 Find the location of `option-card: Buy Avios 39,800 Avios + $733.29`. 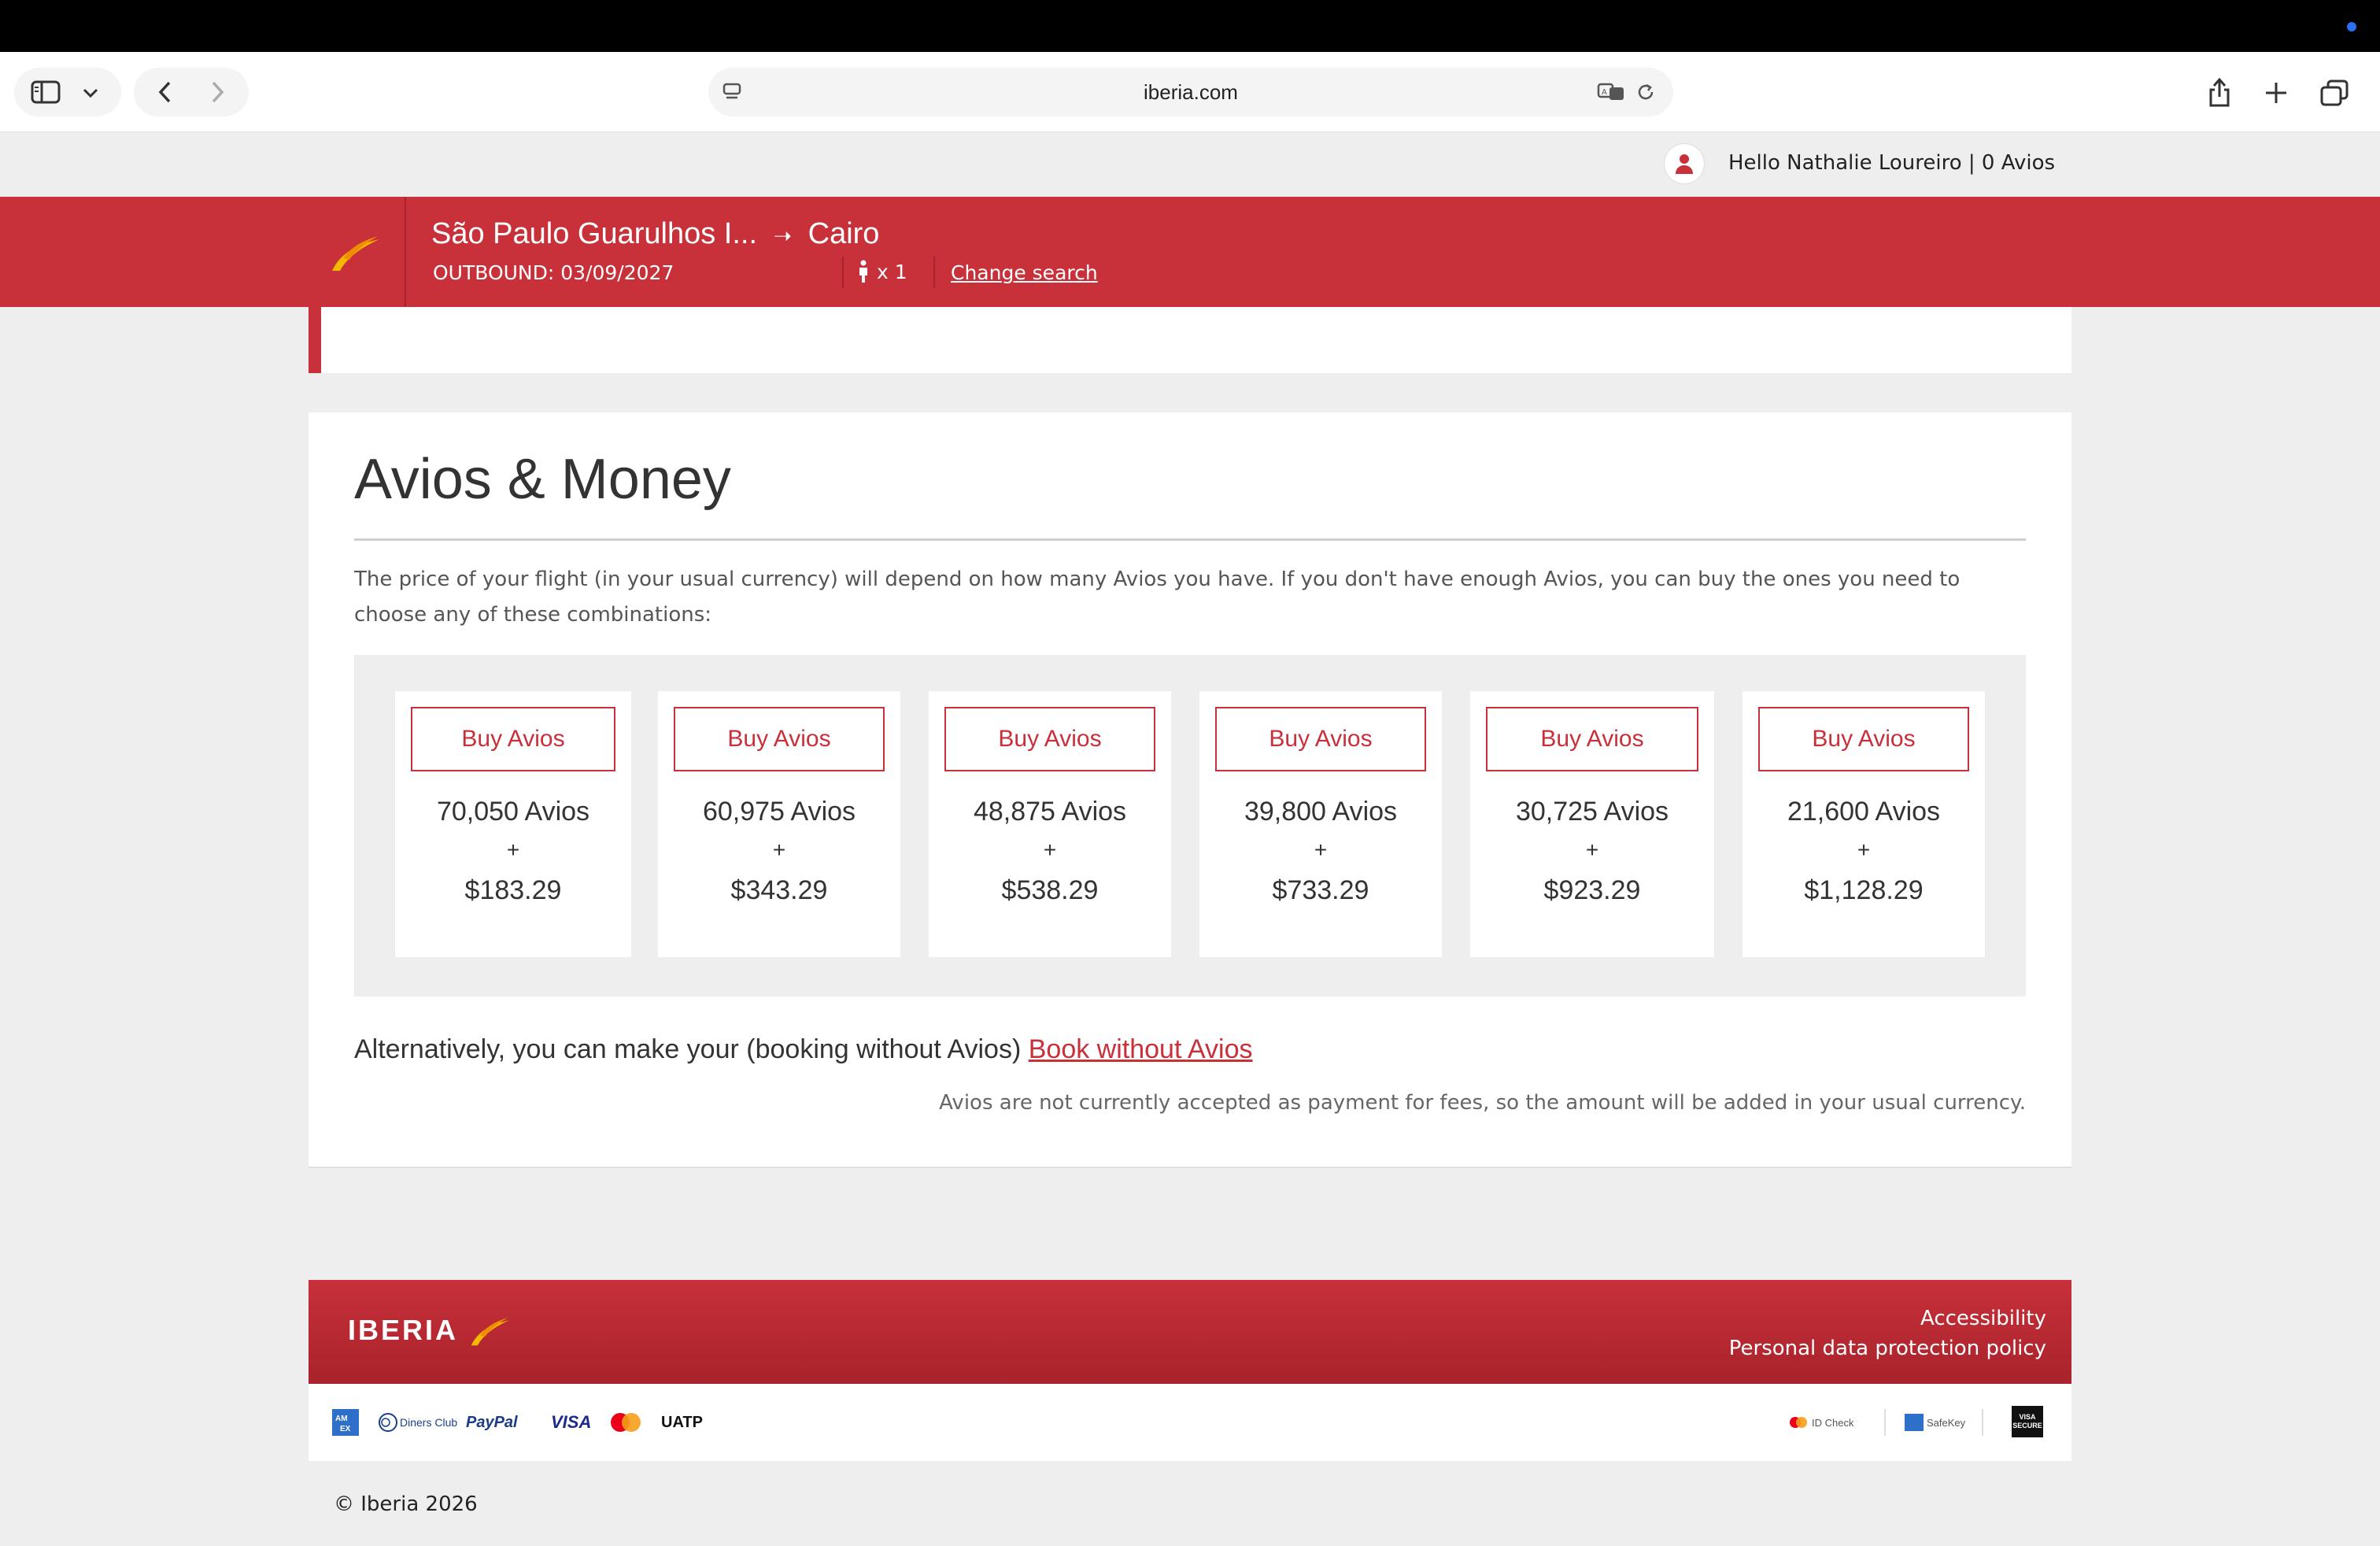

option-card: Buy Avios 39,800 Avios + $733.29 is located at coordinates (1320, 824).